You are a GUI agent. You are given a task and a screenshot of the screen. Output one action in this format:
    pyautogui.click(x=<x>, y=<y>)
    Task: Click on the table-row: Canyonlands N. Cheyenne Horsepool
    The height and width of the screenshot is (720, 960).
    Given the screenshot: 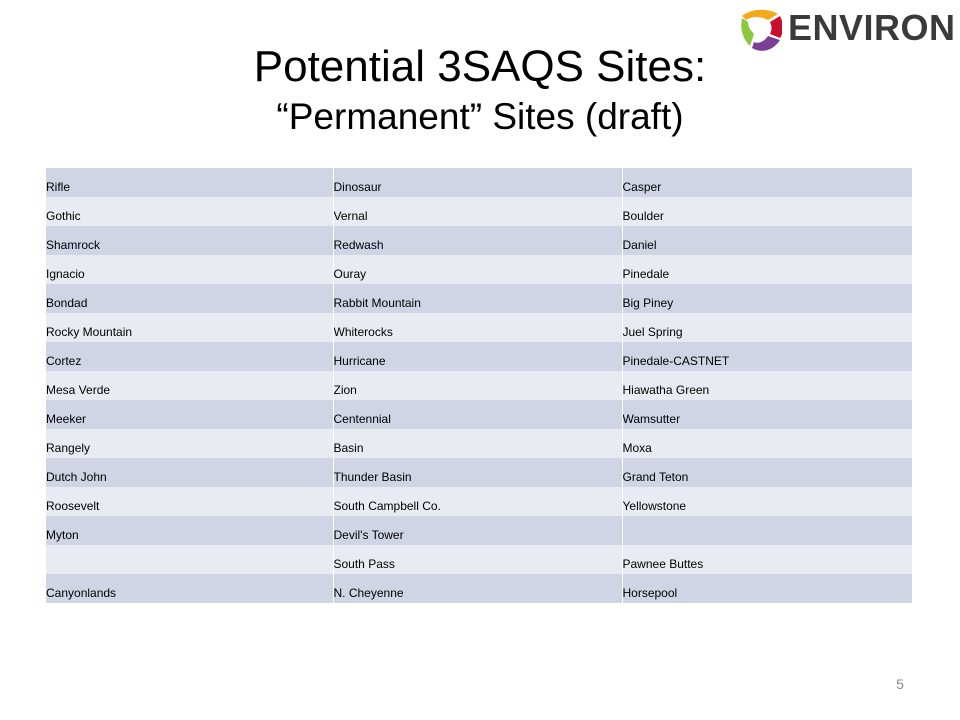 What is the action you would take?
    pyautogui.click(x=479, y=588)
    